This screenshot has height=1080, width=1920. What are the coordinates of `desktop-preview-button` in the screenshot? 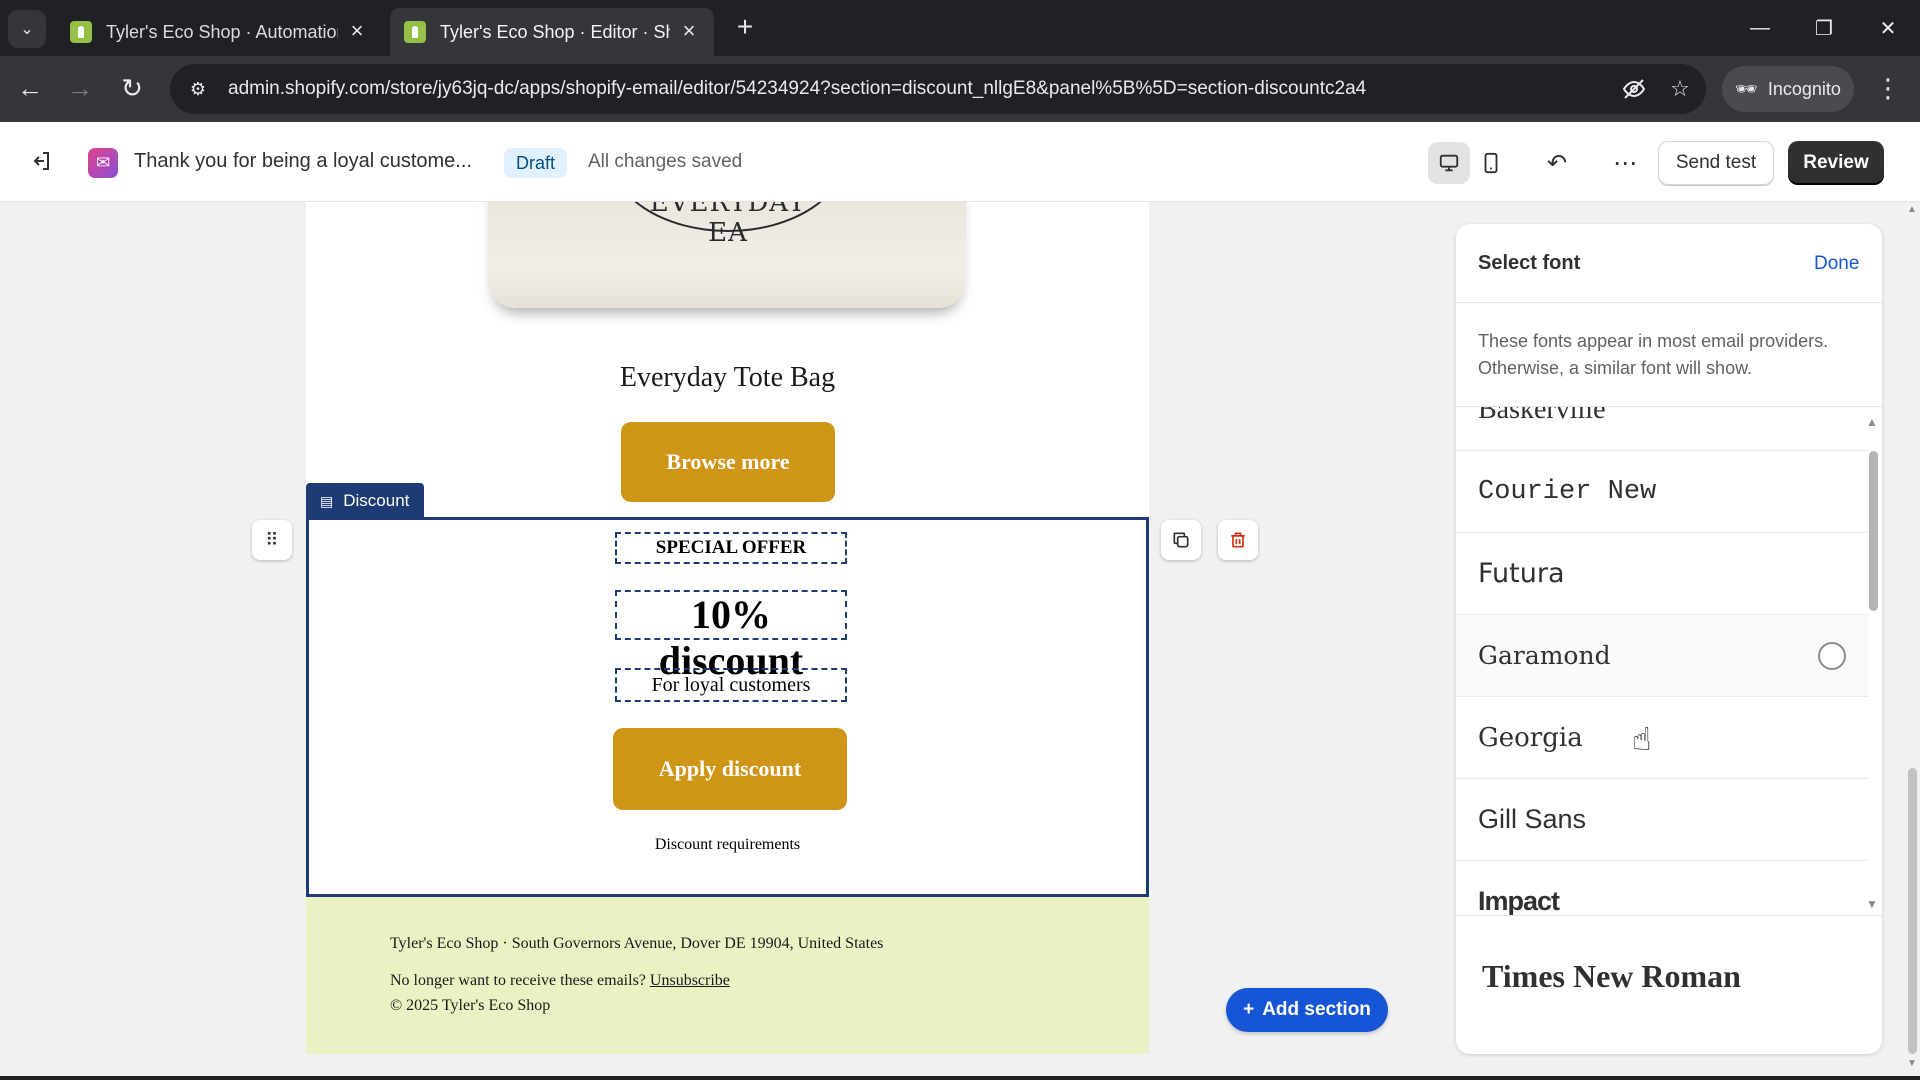 It's located at (1449, 163).